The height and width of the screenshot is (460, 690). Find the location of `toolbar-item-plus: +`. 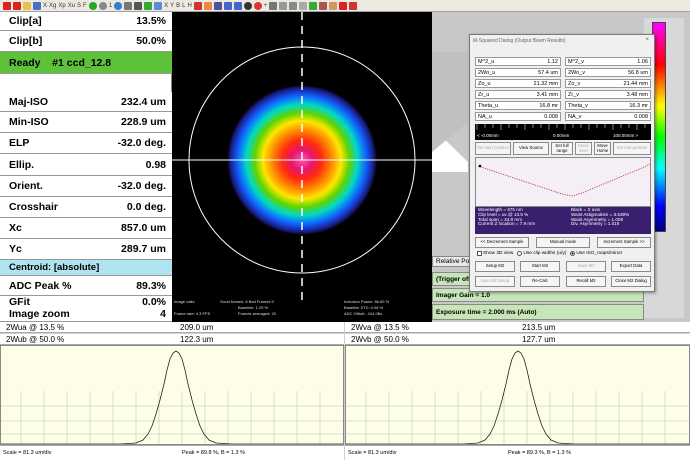

toolbar-item-plus: + is located at coordinates (266, 6).